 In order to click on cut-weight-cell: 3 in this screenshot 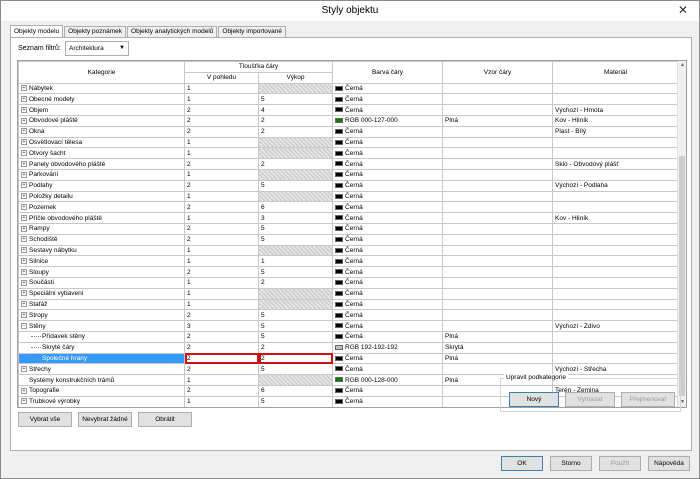, I will do `click(295, 218)`.